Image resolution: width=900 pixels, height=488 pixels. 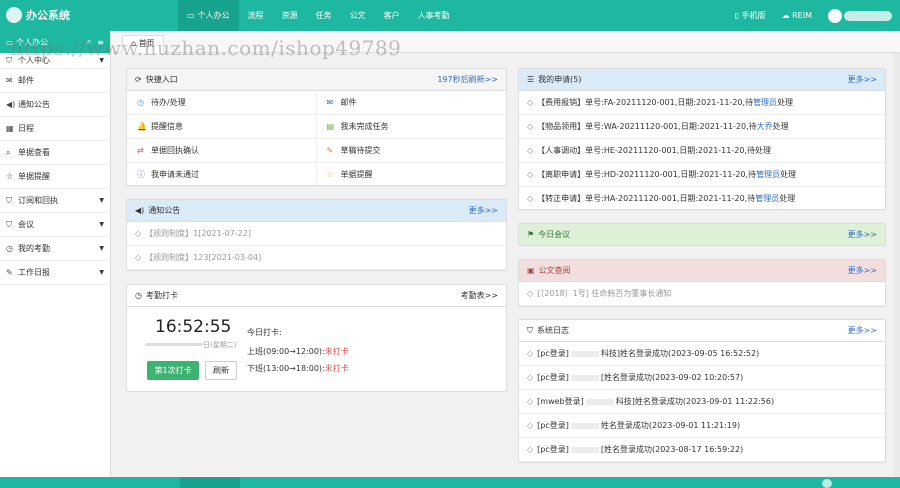 What do you see at coordinates (264, 332) in the screenshot?
I see `today-label: 今日打卡:` at bounding box center [264, 332].